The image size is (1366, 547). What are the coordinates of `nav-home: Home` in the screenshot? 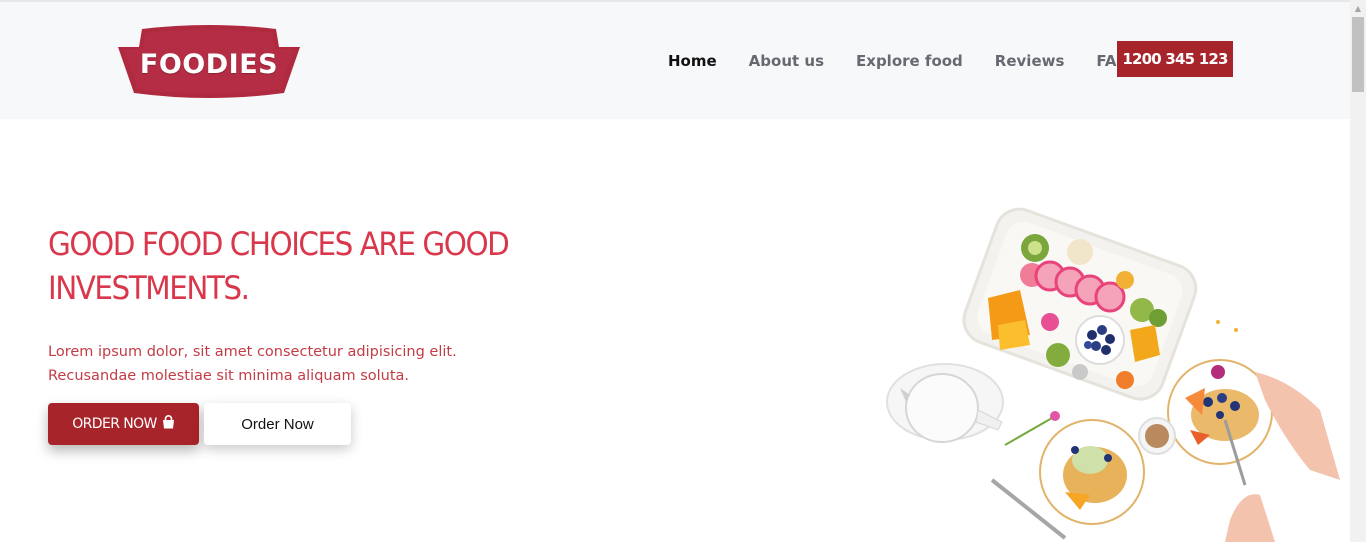 It's located at (692, 61).